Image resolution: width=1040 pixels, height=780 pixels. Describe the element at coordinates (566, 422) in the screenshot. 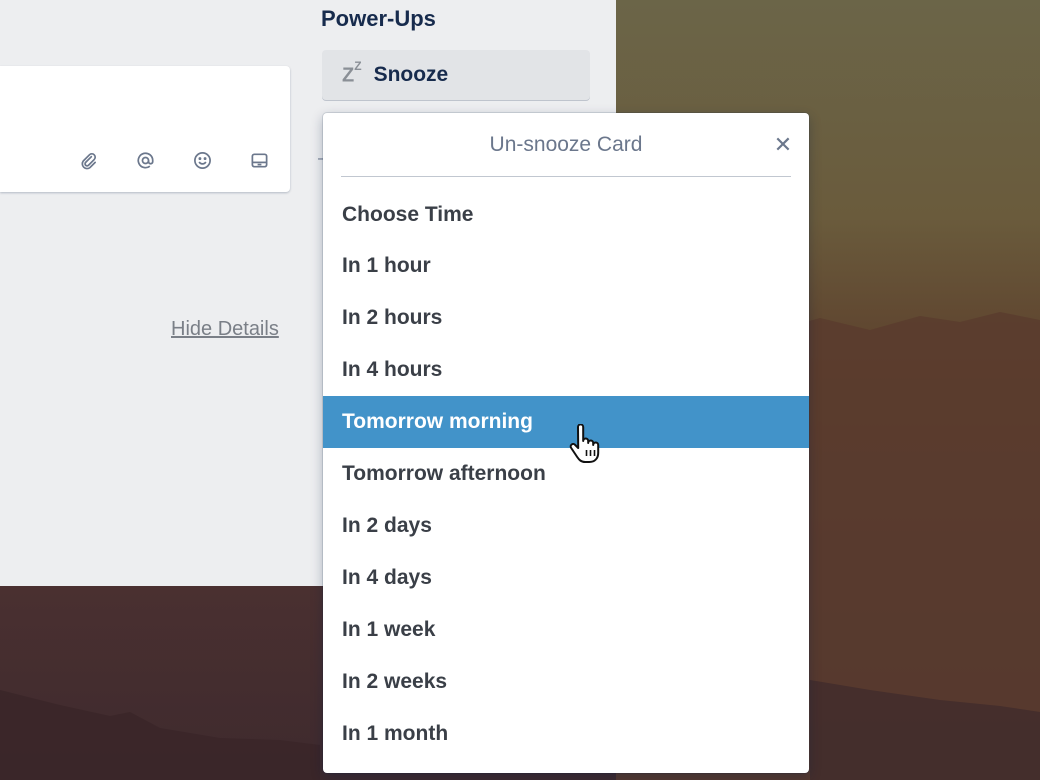

I see `time-option-tomorrow-morning: Tomorrow morning` at that location.